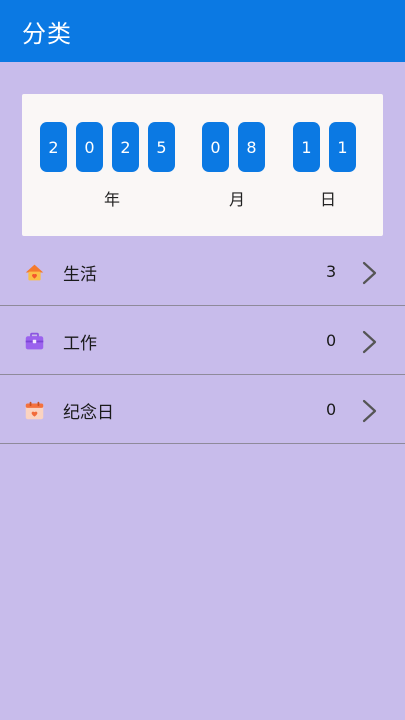  What do you see at coordinates (89, 147) in the screenshot?
I see `year-digit-2: 0` at bounding box center [89, 147].